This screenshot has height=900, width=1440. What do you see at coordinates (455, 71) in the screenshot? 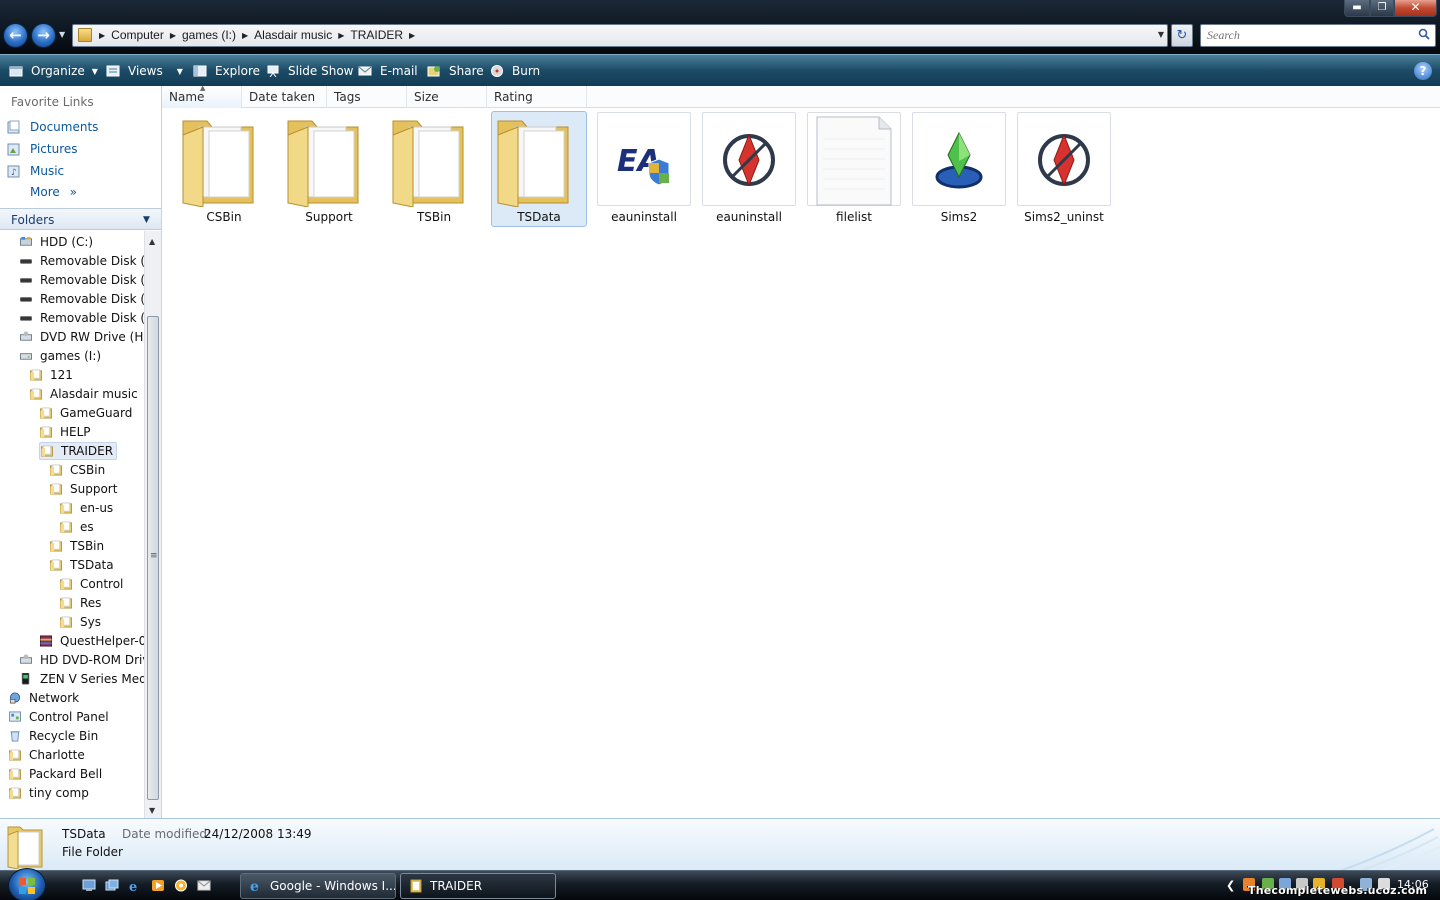
I see `share-button: Share` at bounding box center [455, 71].